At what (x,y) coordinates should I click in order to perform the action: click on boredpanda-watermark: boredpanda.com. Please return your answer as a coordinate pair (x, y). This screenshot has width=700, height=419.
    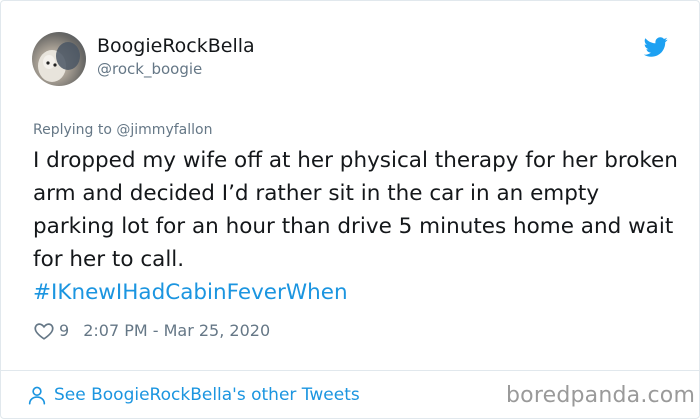
    Looking at the image, I should click on (601, 395).